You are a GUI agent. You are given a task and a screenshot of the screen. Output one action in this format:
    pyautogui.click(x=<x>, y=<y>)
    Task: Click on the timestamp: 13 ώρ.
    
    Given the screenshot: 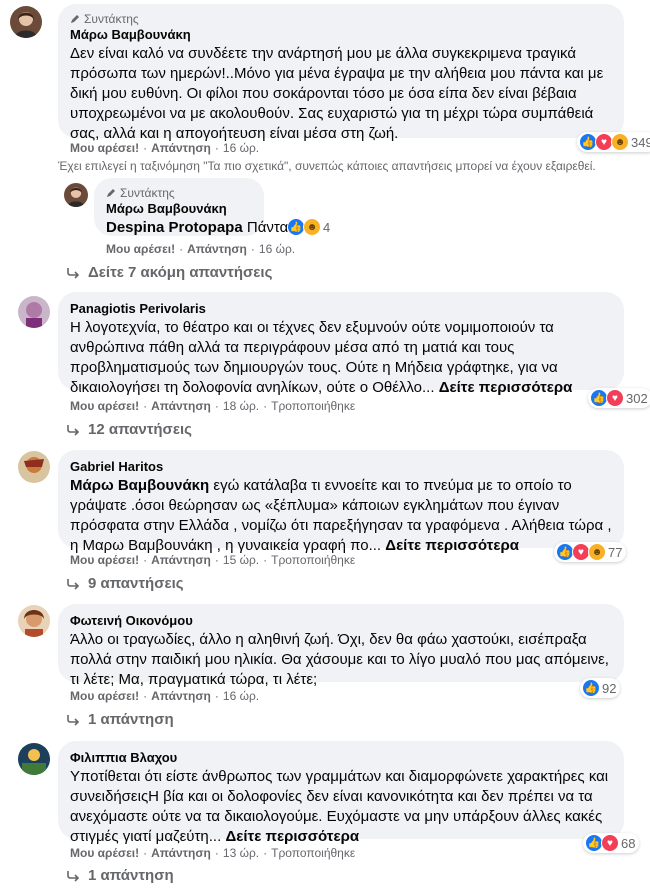 What is the action you would take?
    pyautogui.click(x=241, y=853)
    